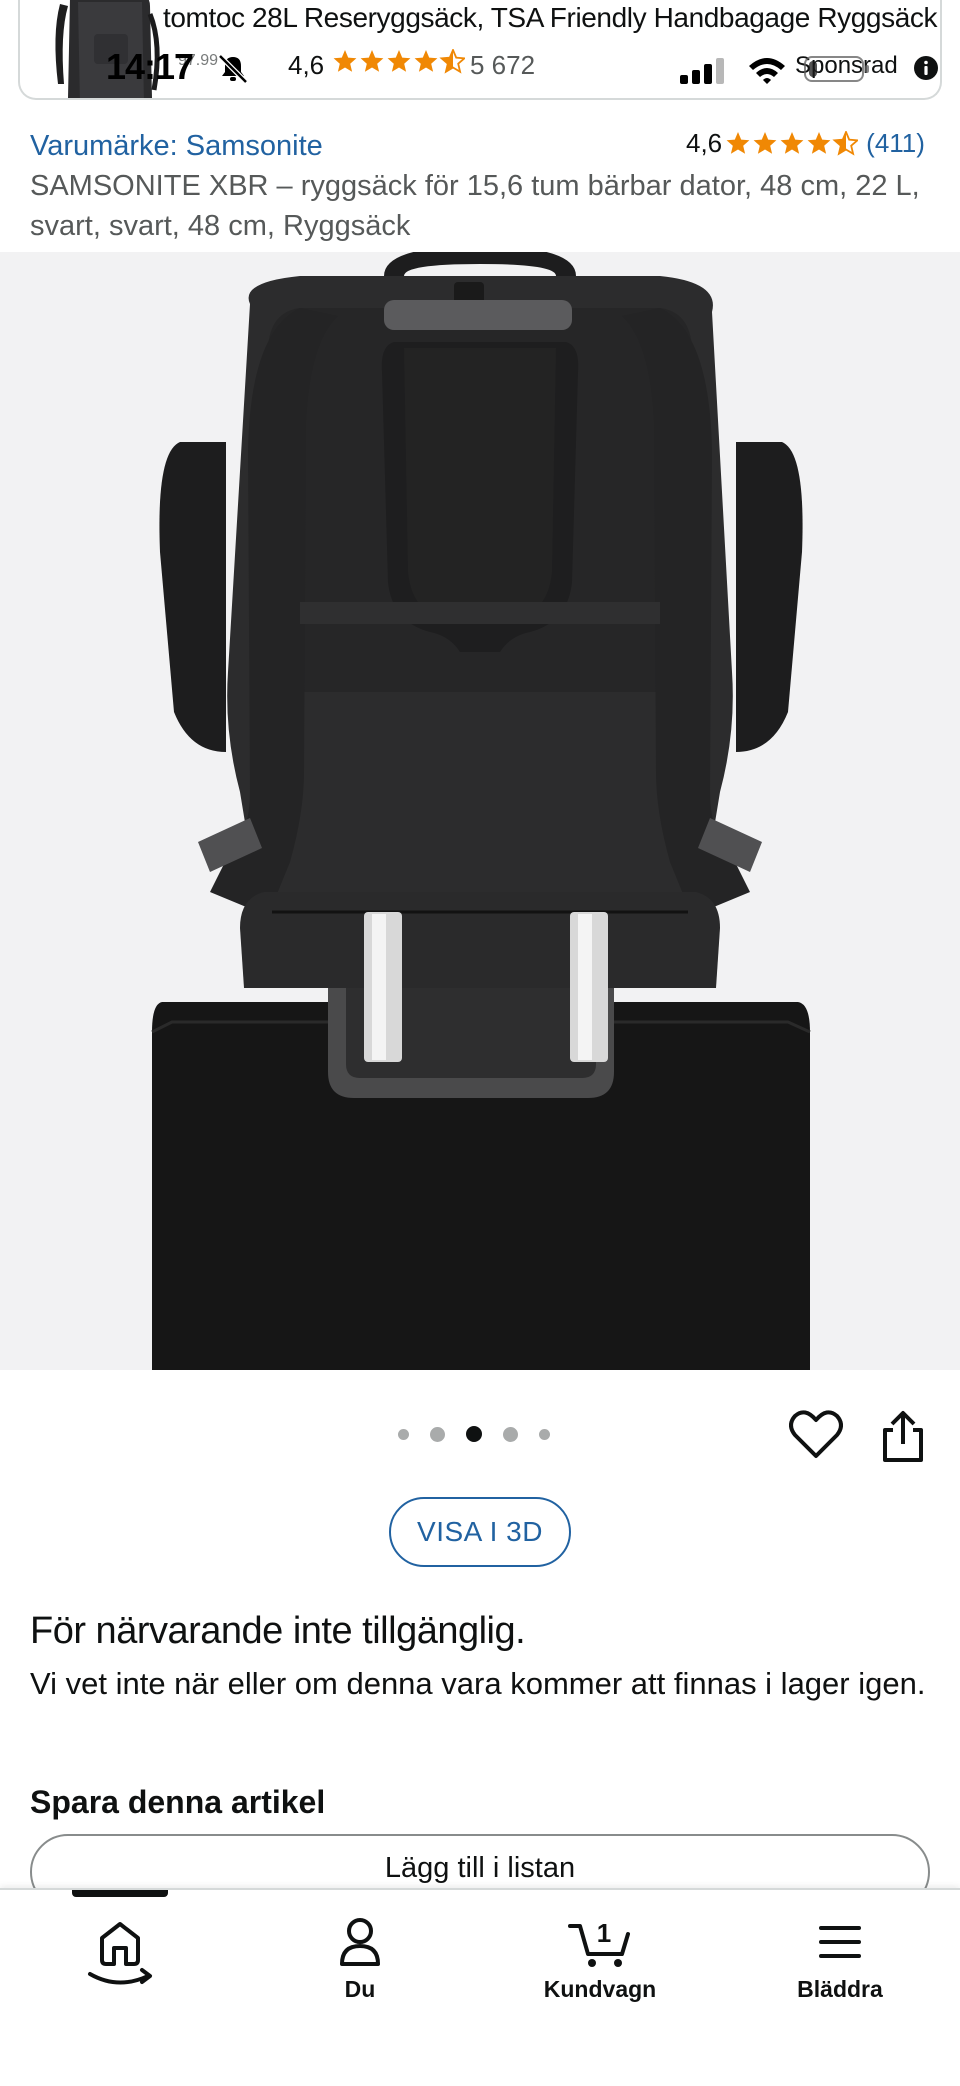 Image resolution: width=960 pixels, height=2086 pixels. I want to click on nav-menu: Bläddra, so click(840, 1959).